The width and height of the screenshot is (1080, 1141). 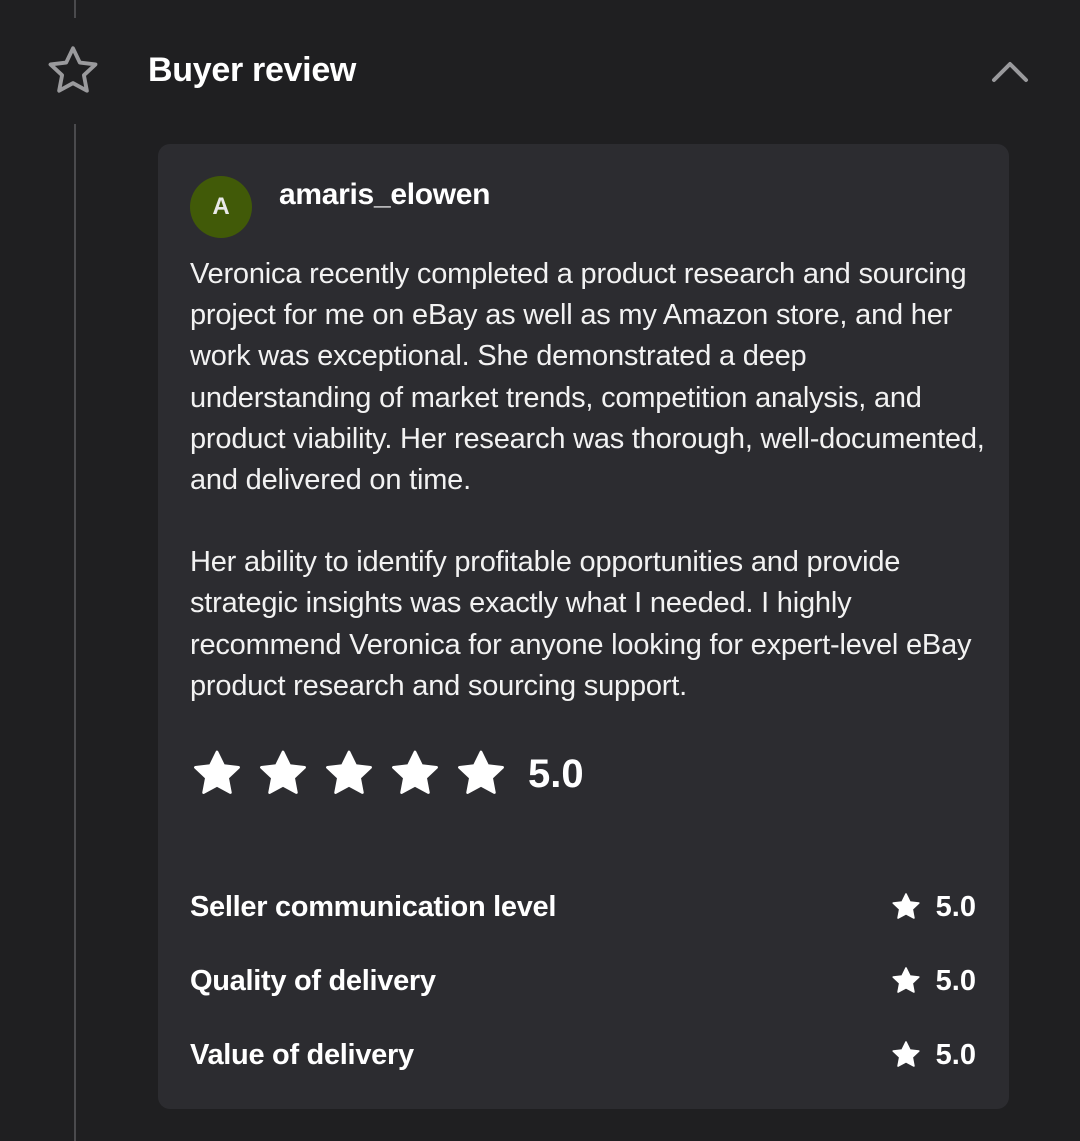 What do you see at coordinates (302, 1054) in the screenshot?
I see `sub-rating-label: Value of delivery` at bounding box center [302, 1054].